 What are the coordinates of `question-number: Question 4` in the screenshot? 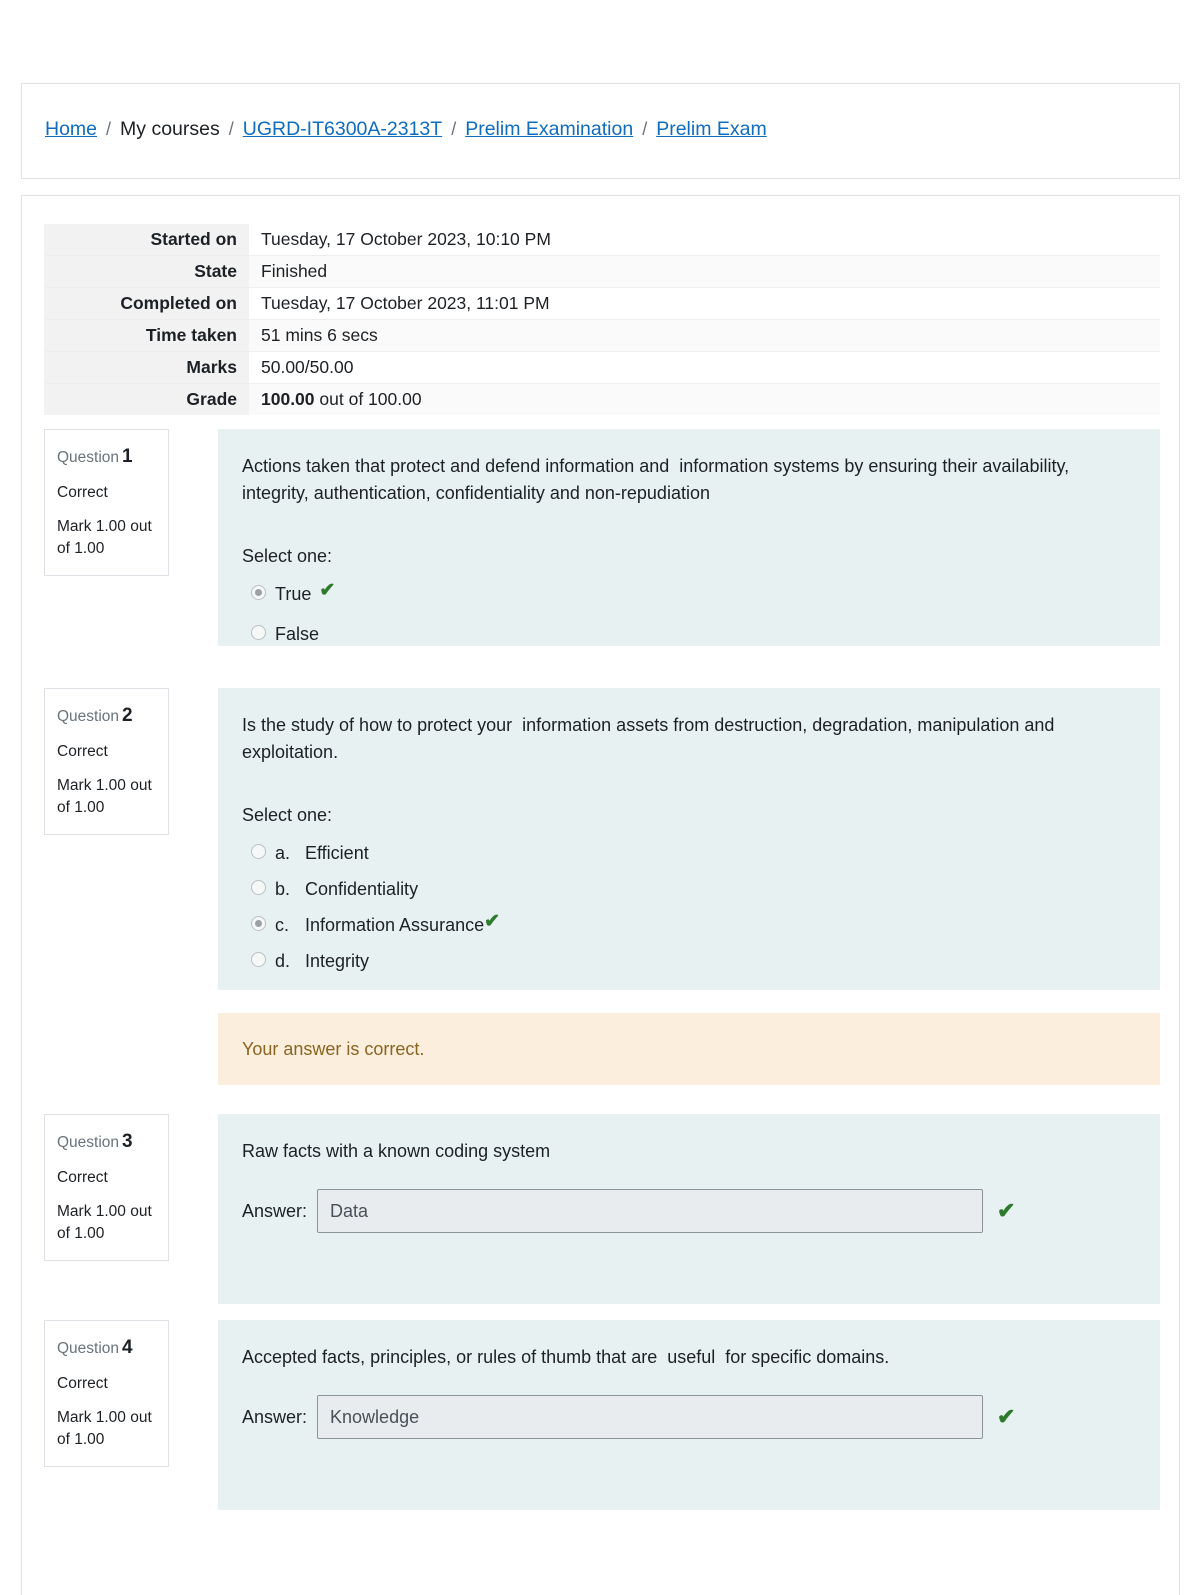 It's located at (106, 1348).